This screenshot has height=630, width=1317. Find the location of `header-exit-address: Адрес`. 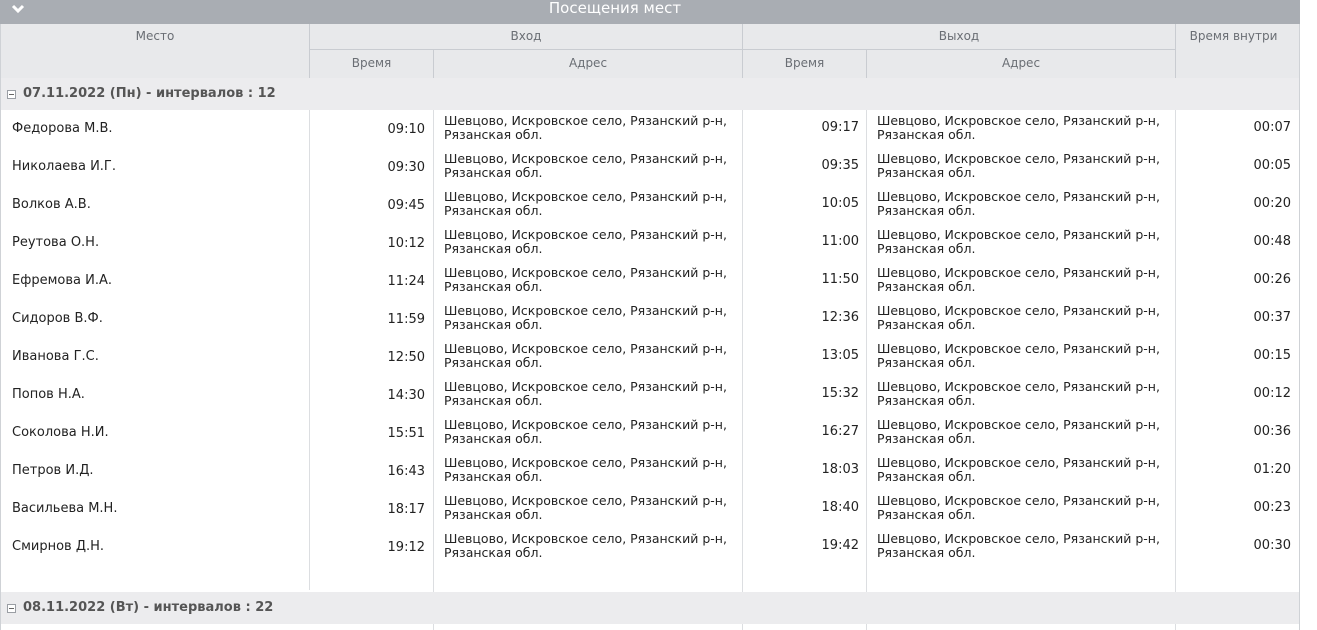

header-exit-address: Адрес is located at coordinates (1021, 63).